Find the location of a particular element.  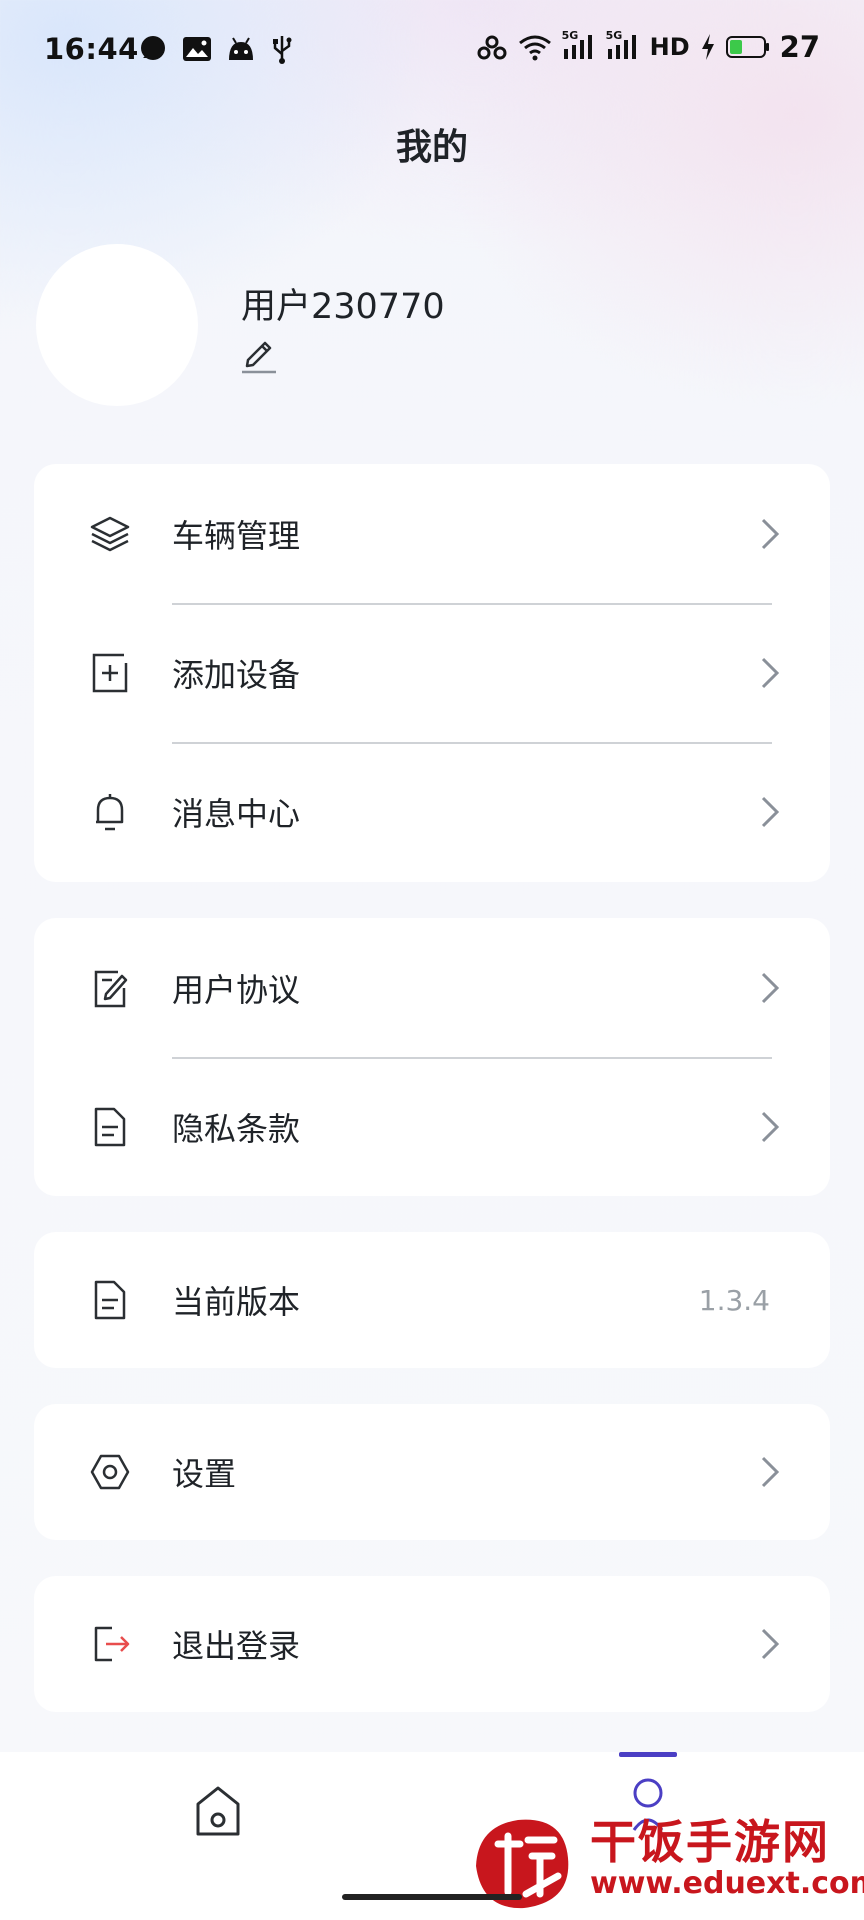

menu-card-version: 当前版本 1.3.4 is located at coordinates (432, 1300).